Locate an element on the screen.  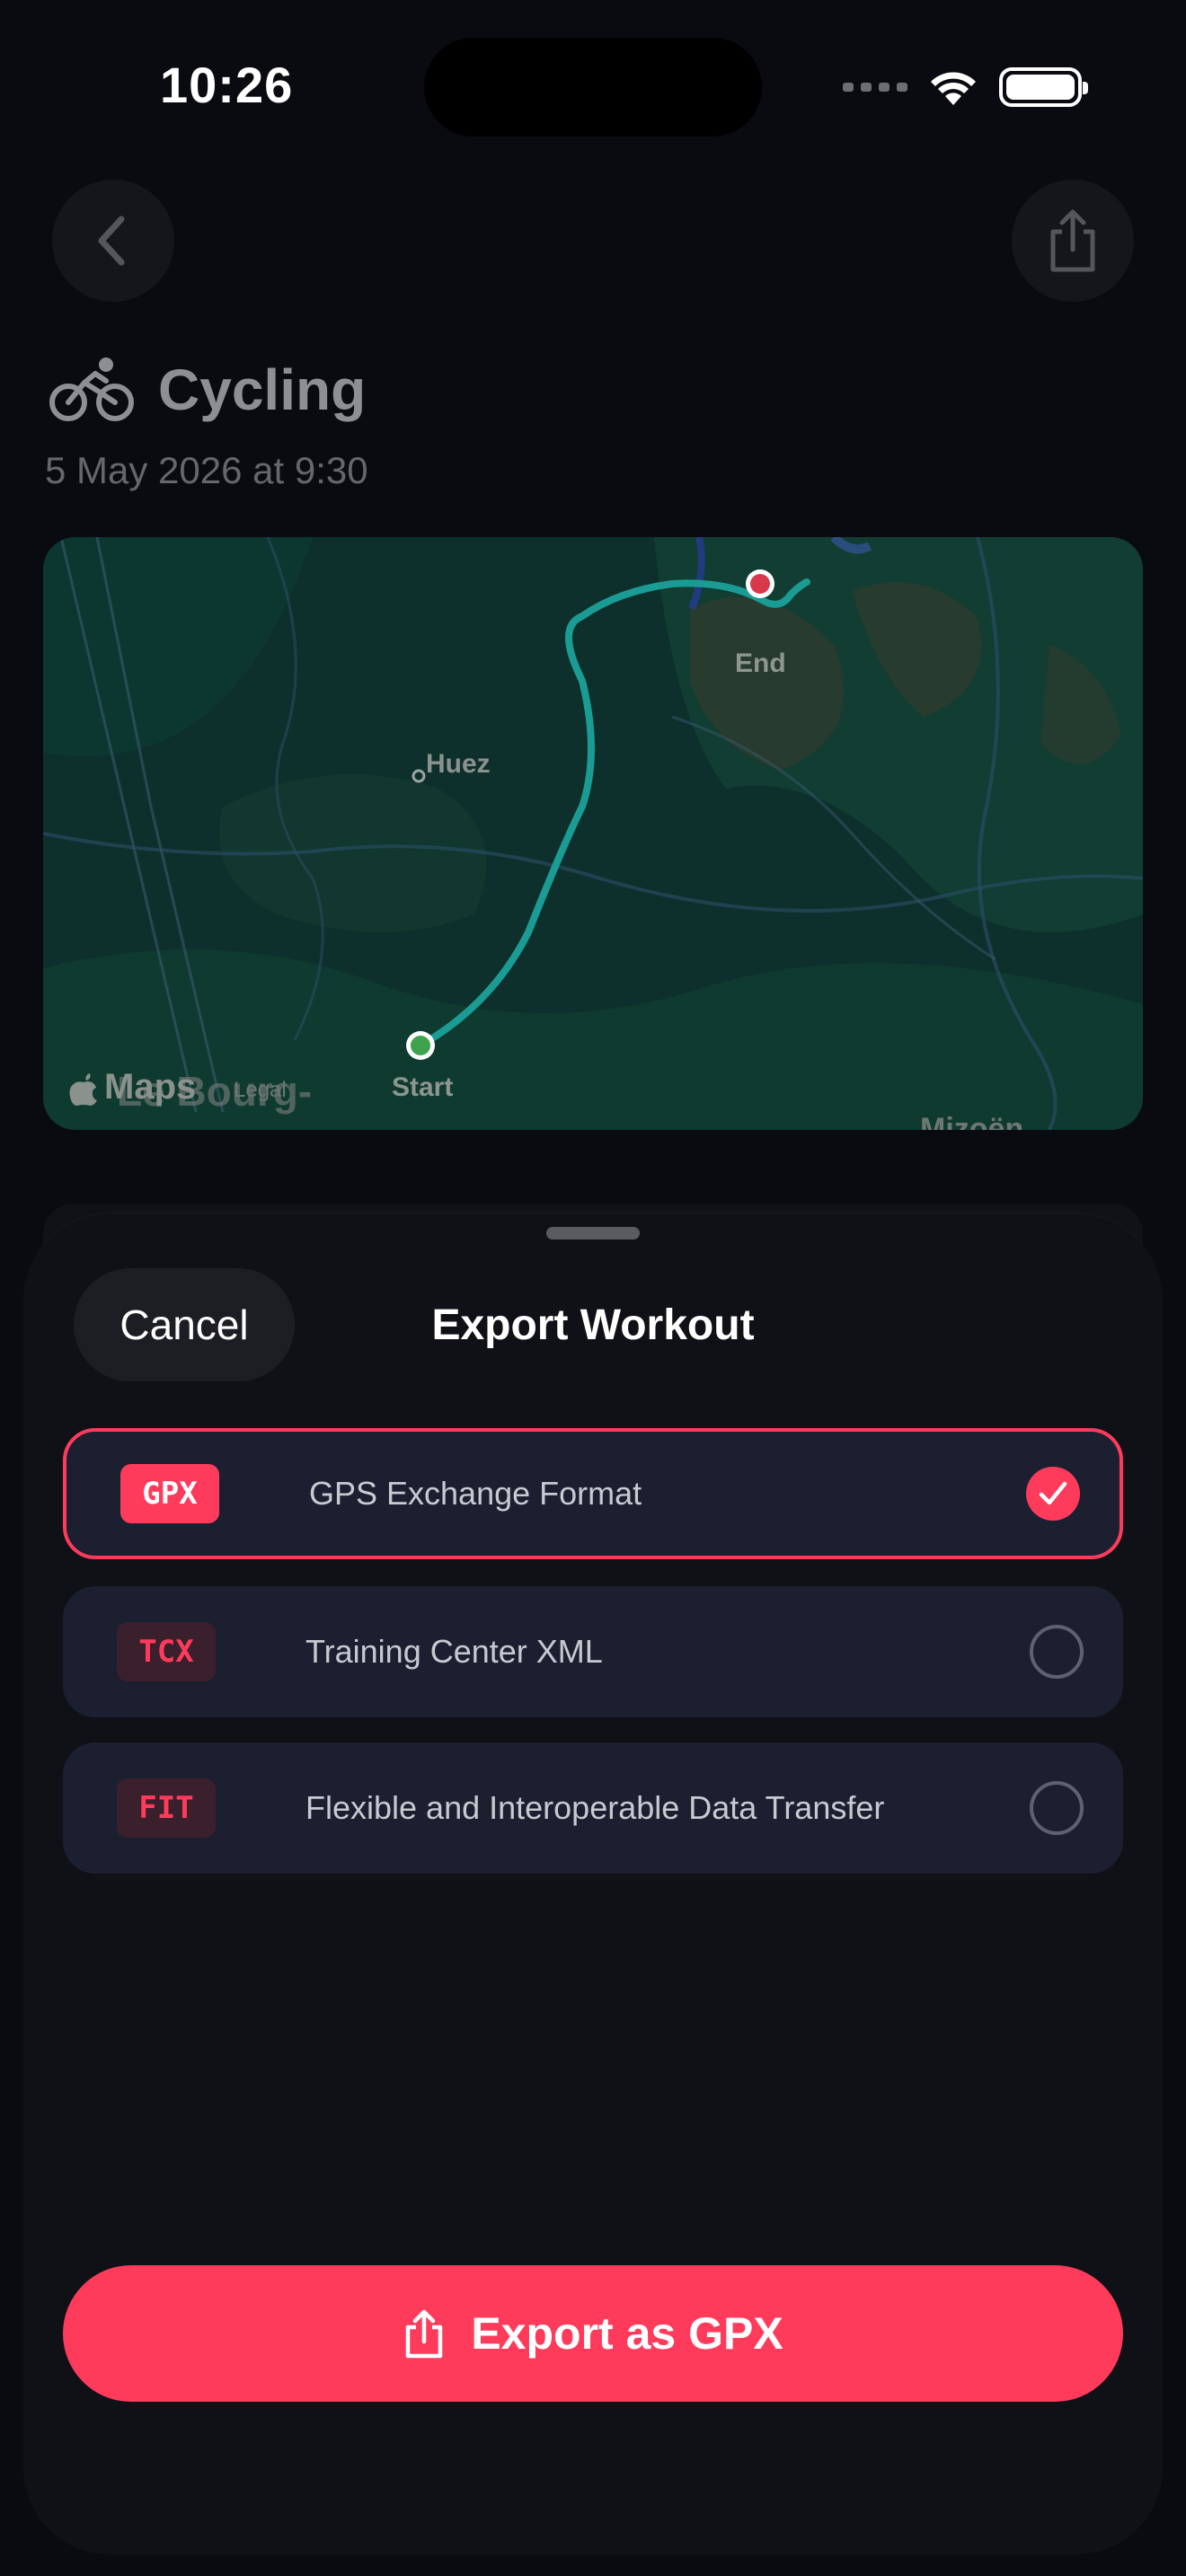
format-label: Training Center XML is located at coordinates (454, 1651).